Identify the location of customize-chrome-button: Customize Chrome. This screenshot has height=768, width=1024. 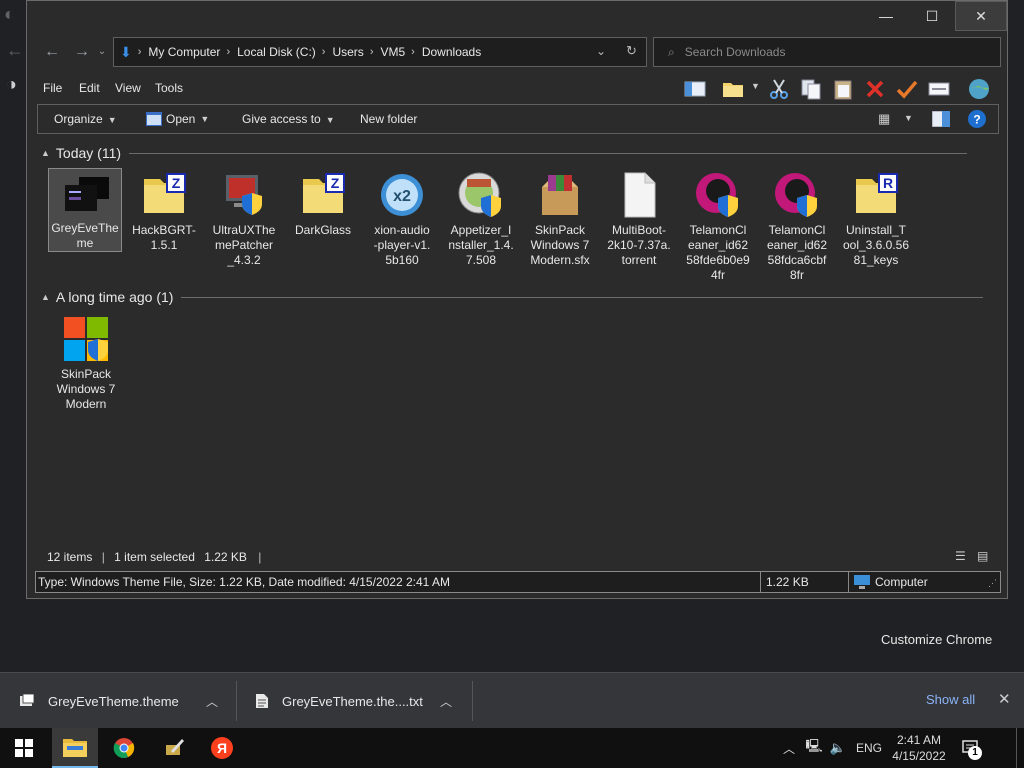
(936, 639).